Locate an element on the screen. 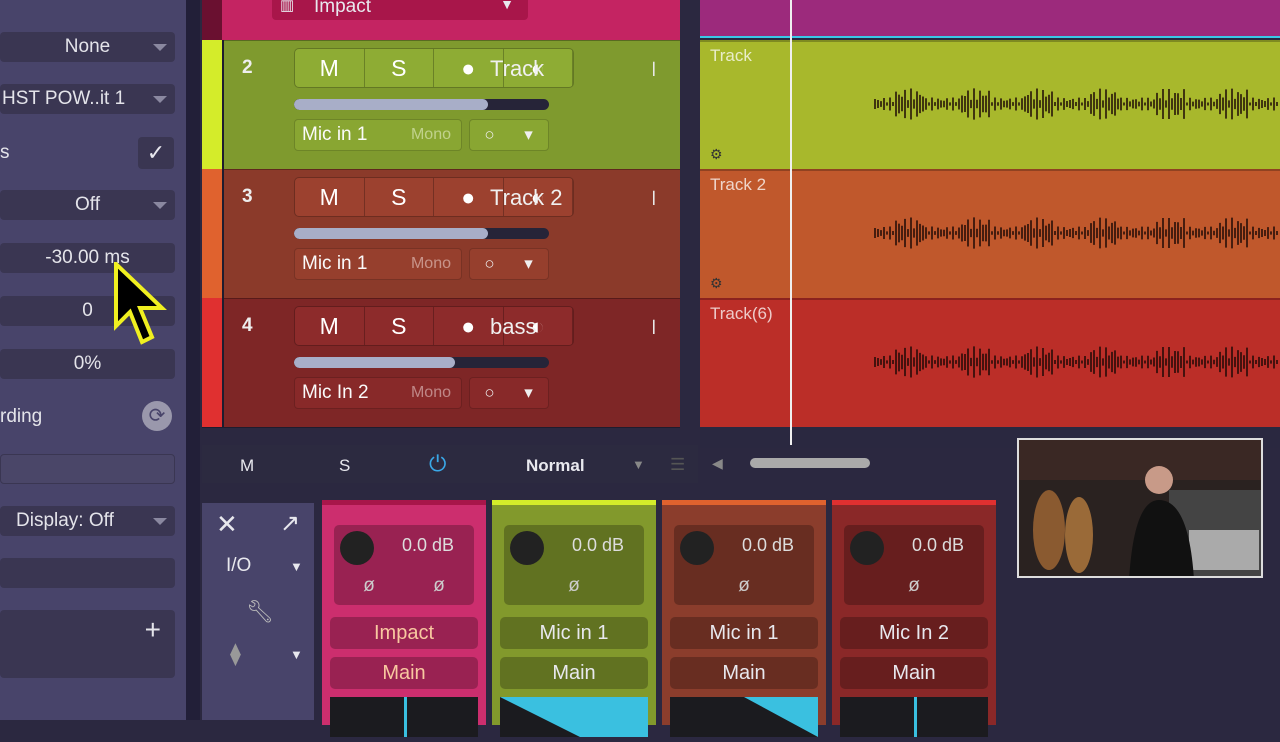  dropdown-display: Display: Off is located at coordinates (87, 521).